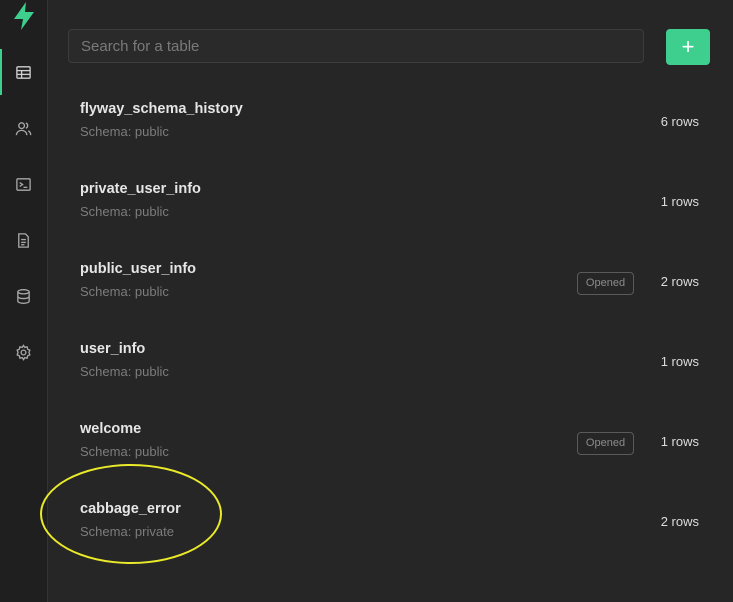 Image resolution: width=733 pixels, height=602 pixels. Describe the element at coordinates (688, 47) in the screenshot. I see `add-table-button: +` at that location.